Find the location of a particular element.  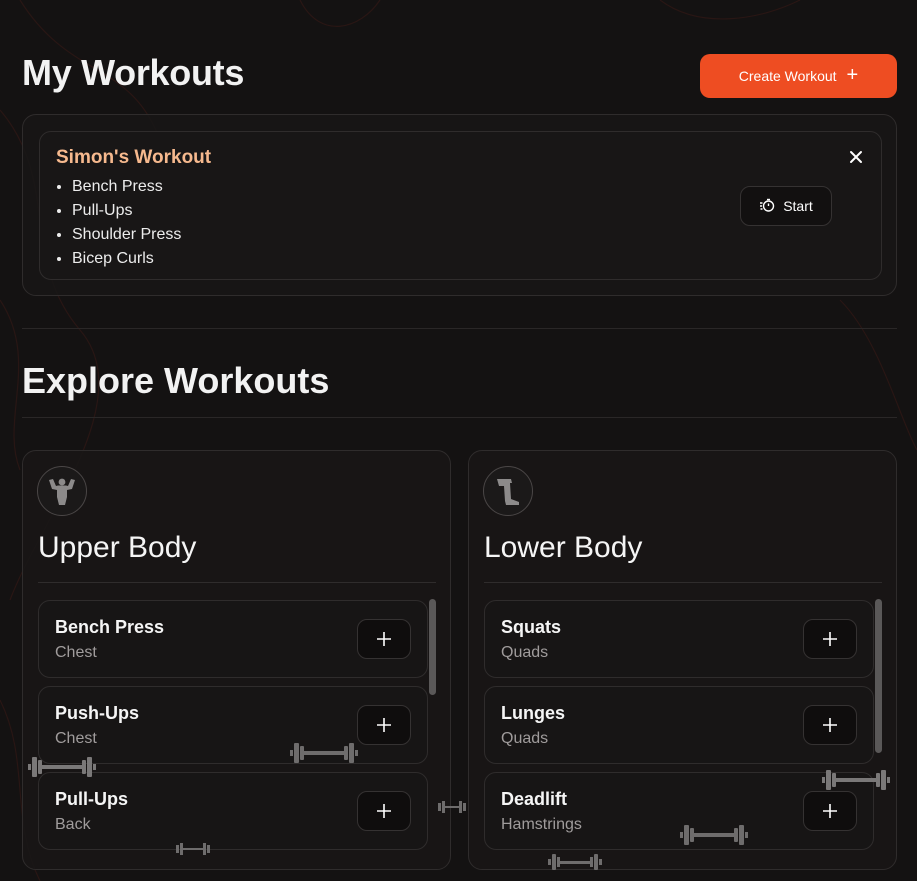

exercise-card: Bench Press Chest is located at coordinates (233, 639).